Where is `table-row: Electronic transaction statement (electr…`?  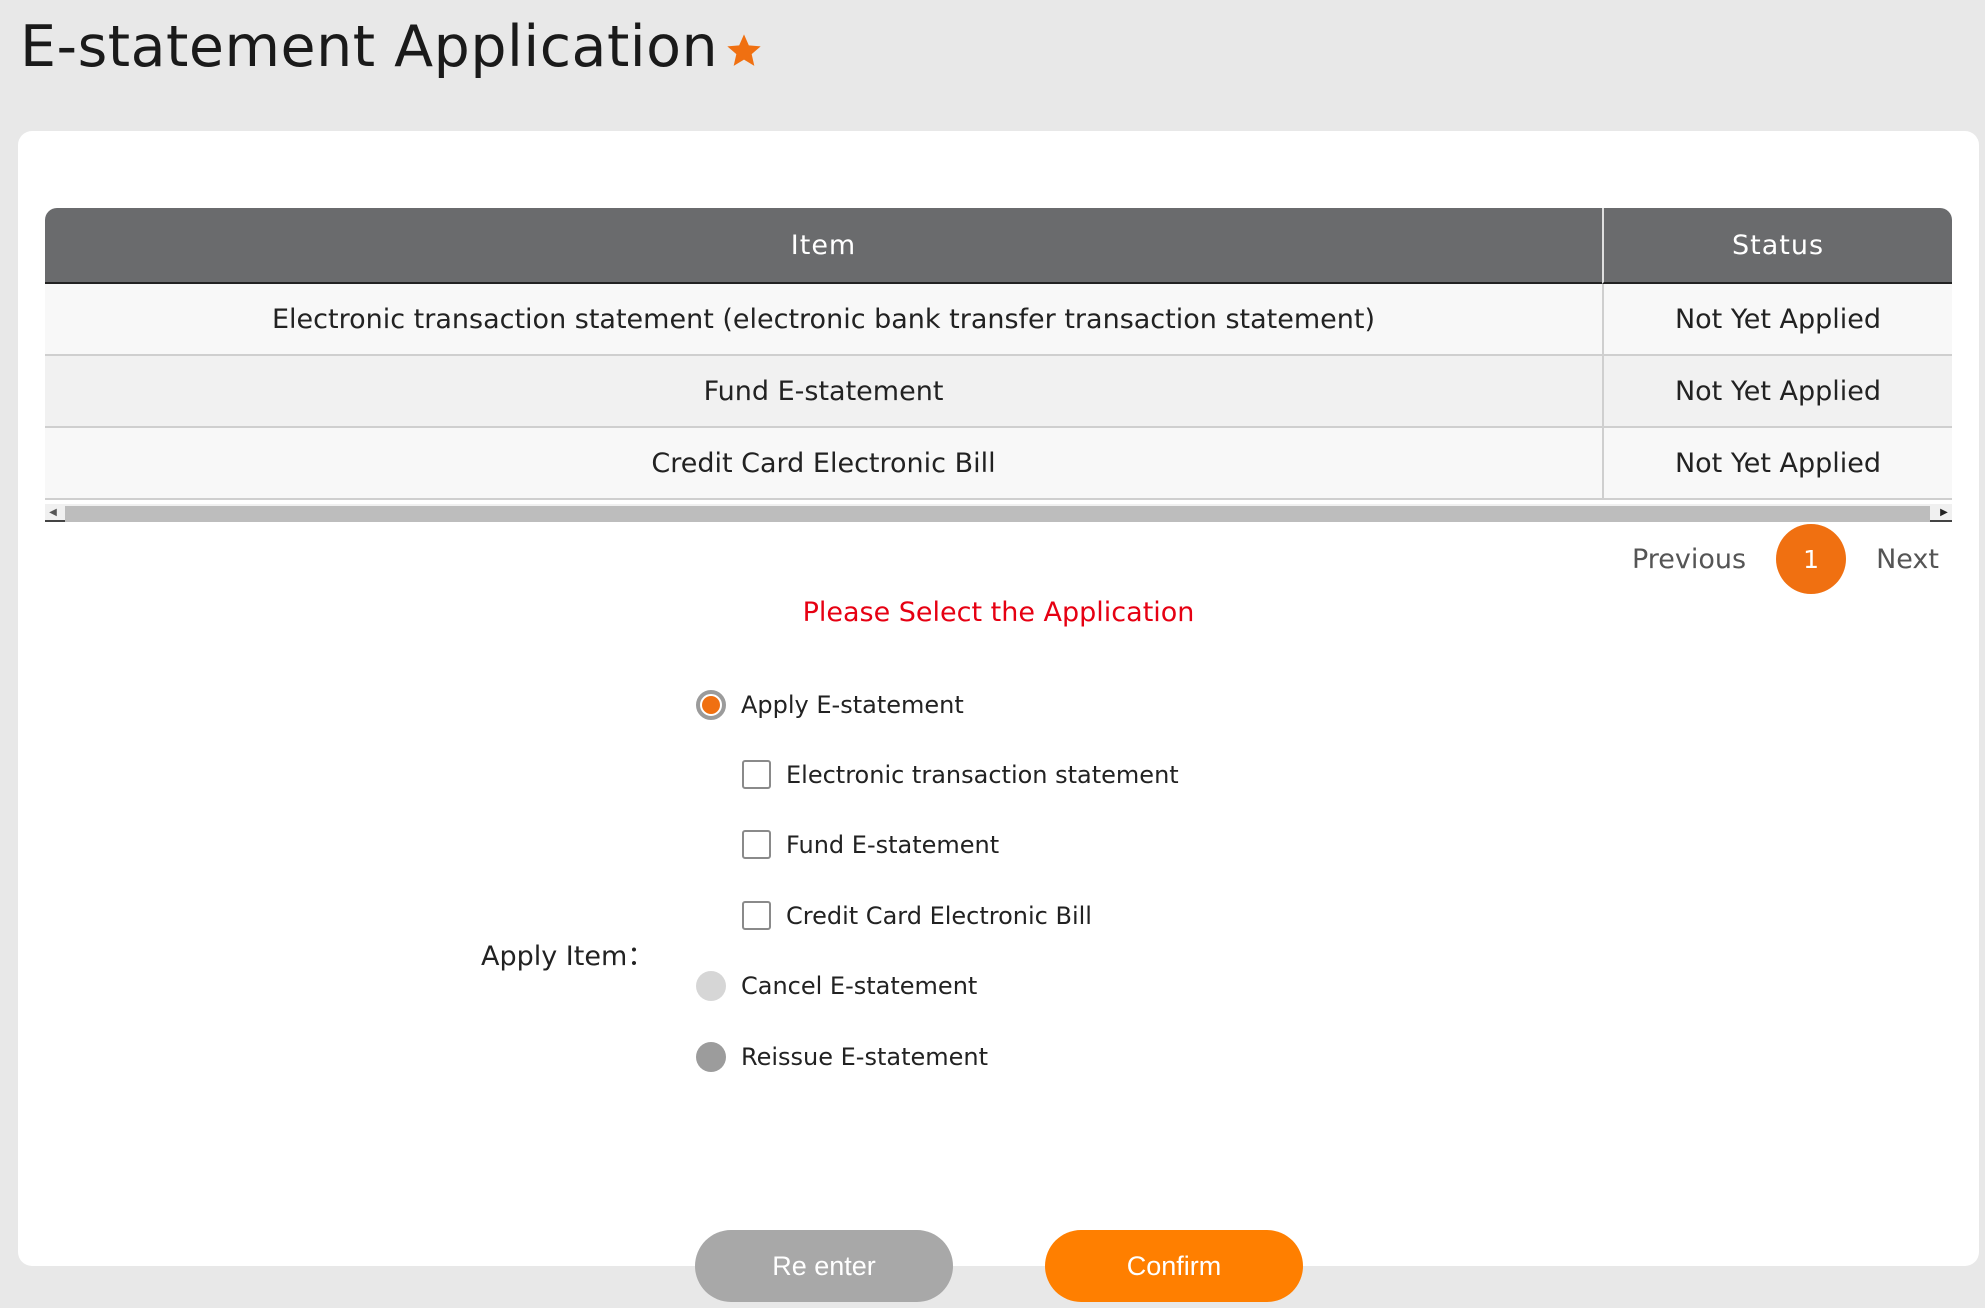 table-row: Electronic transaction statement (electr… is located at coordinates (998, 320).